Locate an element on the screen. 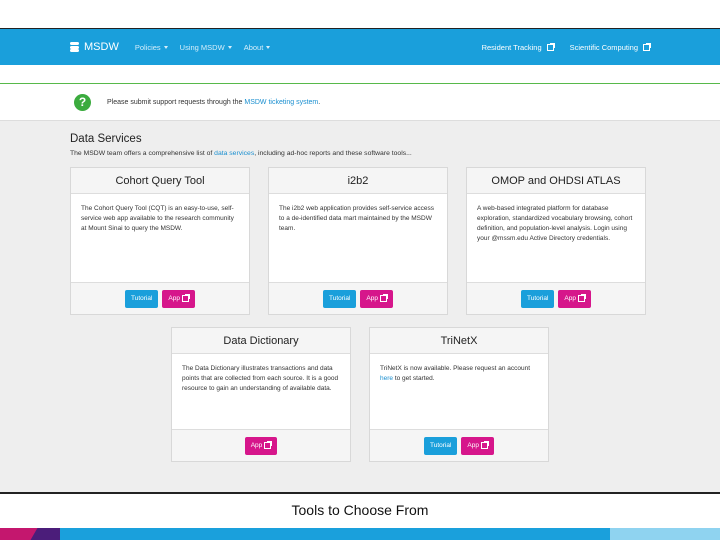 Image resolution: width=720 pixels, height=540 pixels. nav-menu-about: About is located at coordinates (257, 47).